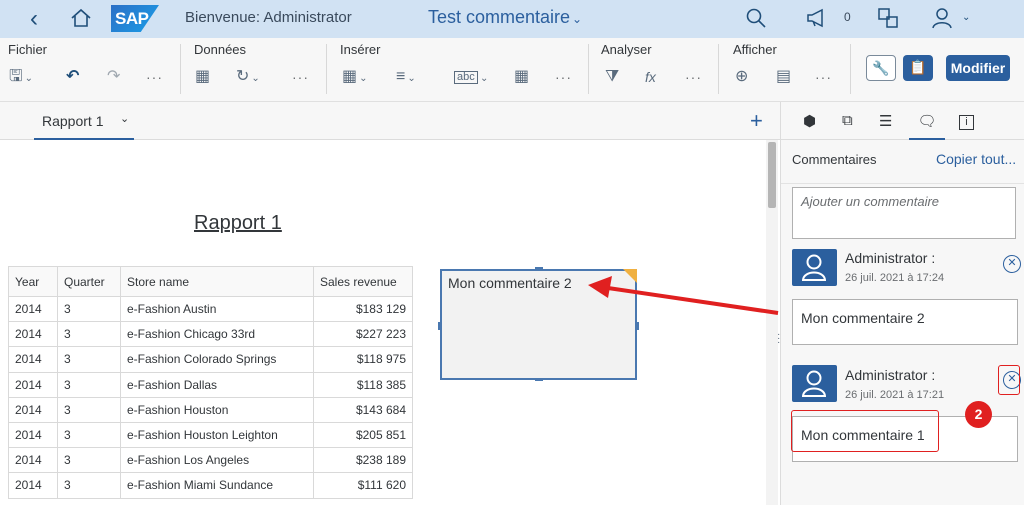 Image resolution: width=1024 pixels, height=505 pixels. Describe the element at coordinates (499, 17) in the screenshot. I see `document-title: Test commentaire` at that location.